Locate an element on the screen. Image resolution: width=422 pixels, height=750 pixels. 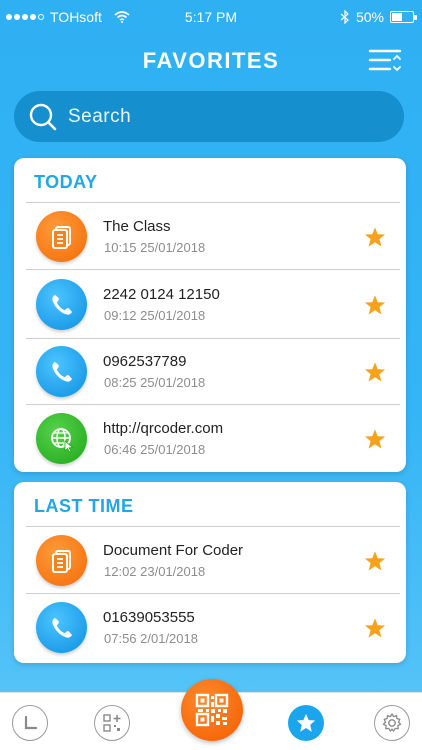
settings-gear-icon is located at coordinates (392, 723).